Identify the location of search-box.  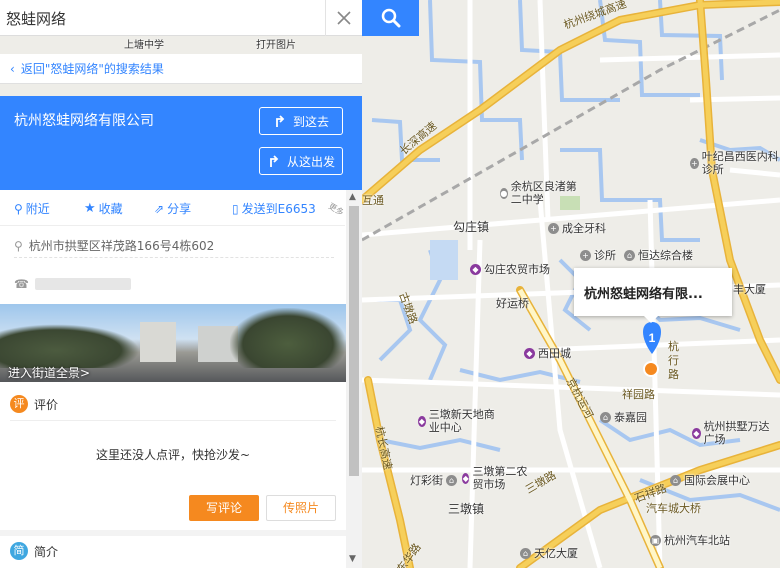
(181, 18).